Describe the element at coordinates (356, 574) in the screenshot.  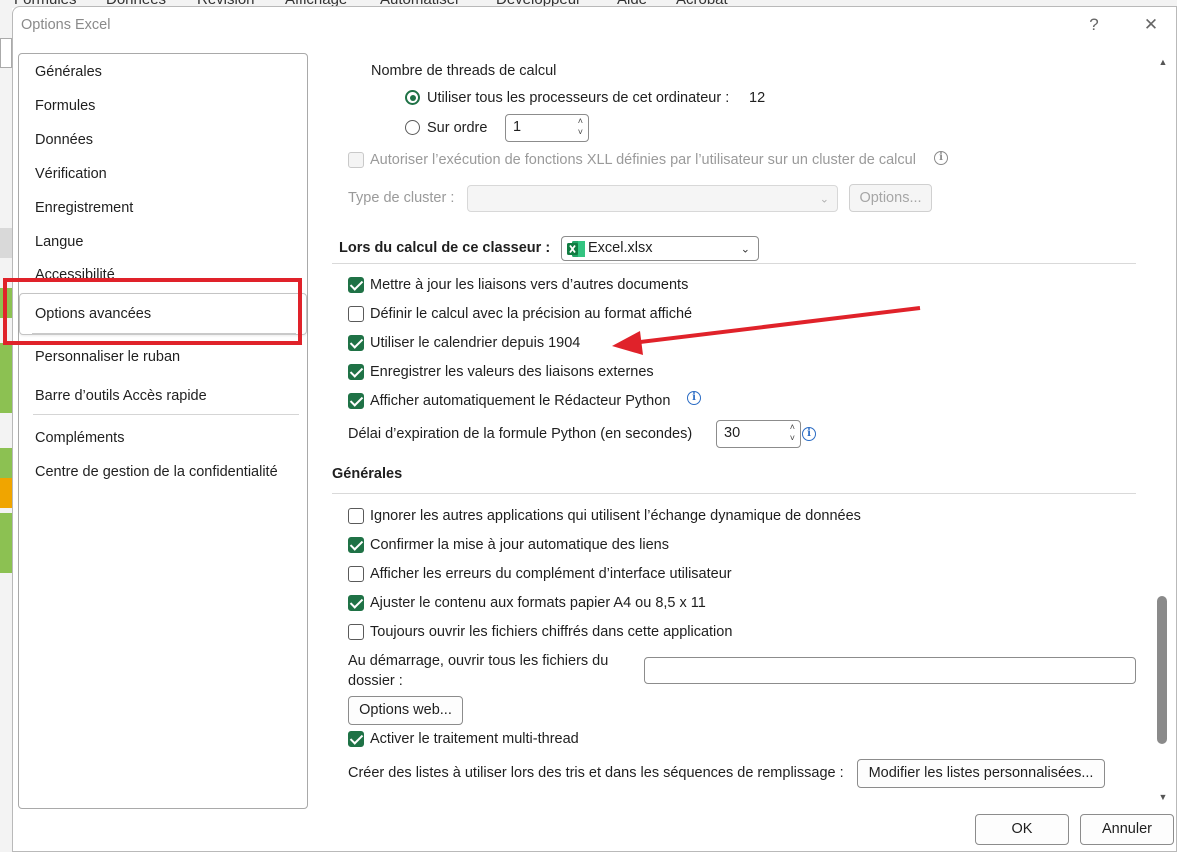
I see `show-addin-errors-checkbox` at that location.